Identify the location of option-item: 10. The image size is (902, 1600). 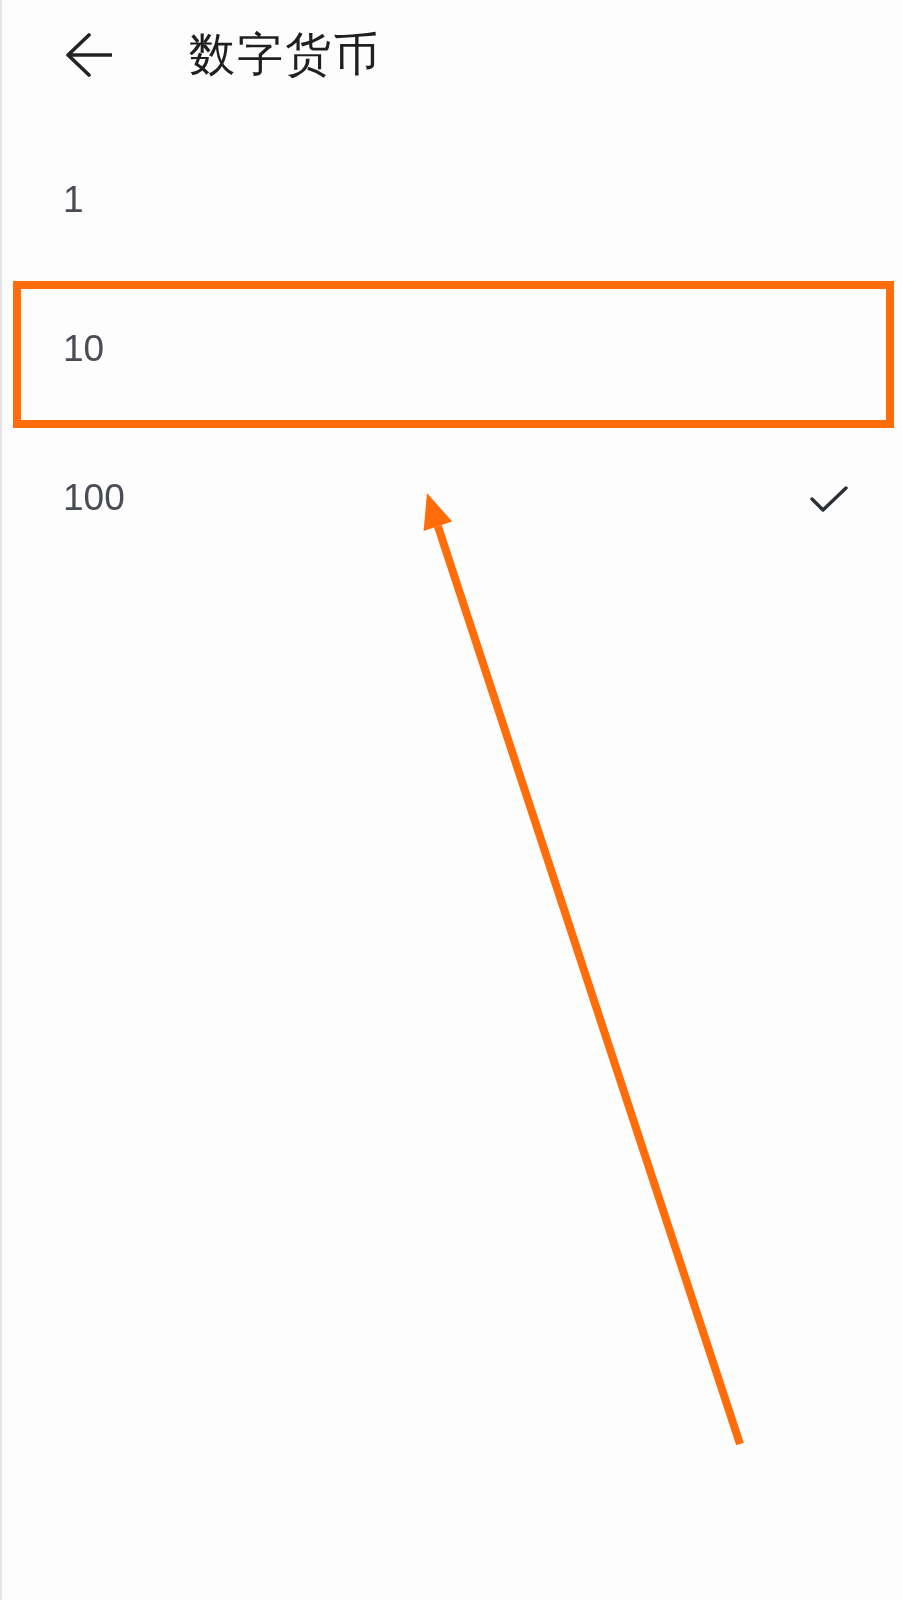
(452, 349).